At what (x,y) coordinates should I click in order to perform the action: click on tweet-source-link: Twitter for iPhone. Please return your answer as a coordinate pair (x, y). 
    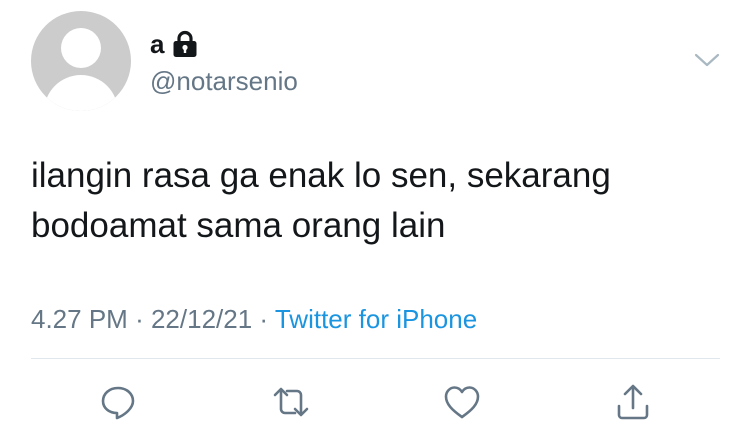
    Looking at the image, I should click on (376, 319).